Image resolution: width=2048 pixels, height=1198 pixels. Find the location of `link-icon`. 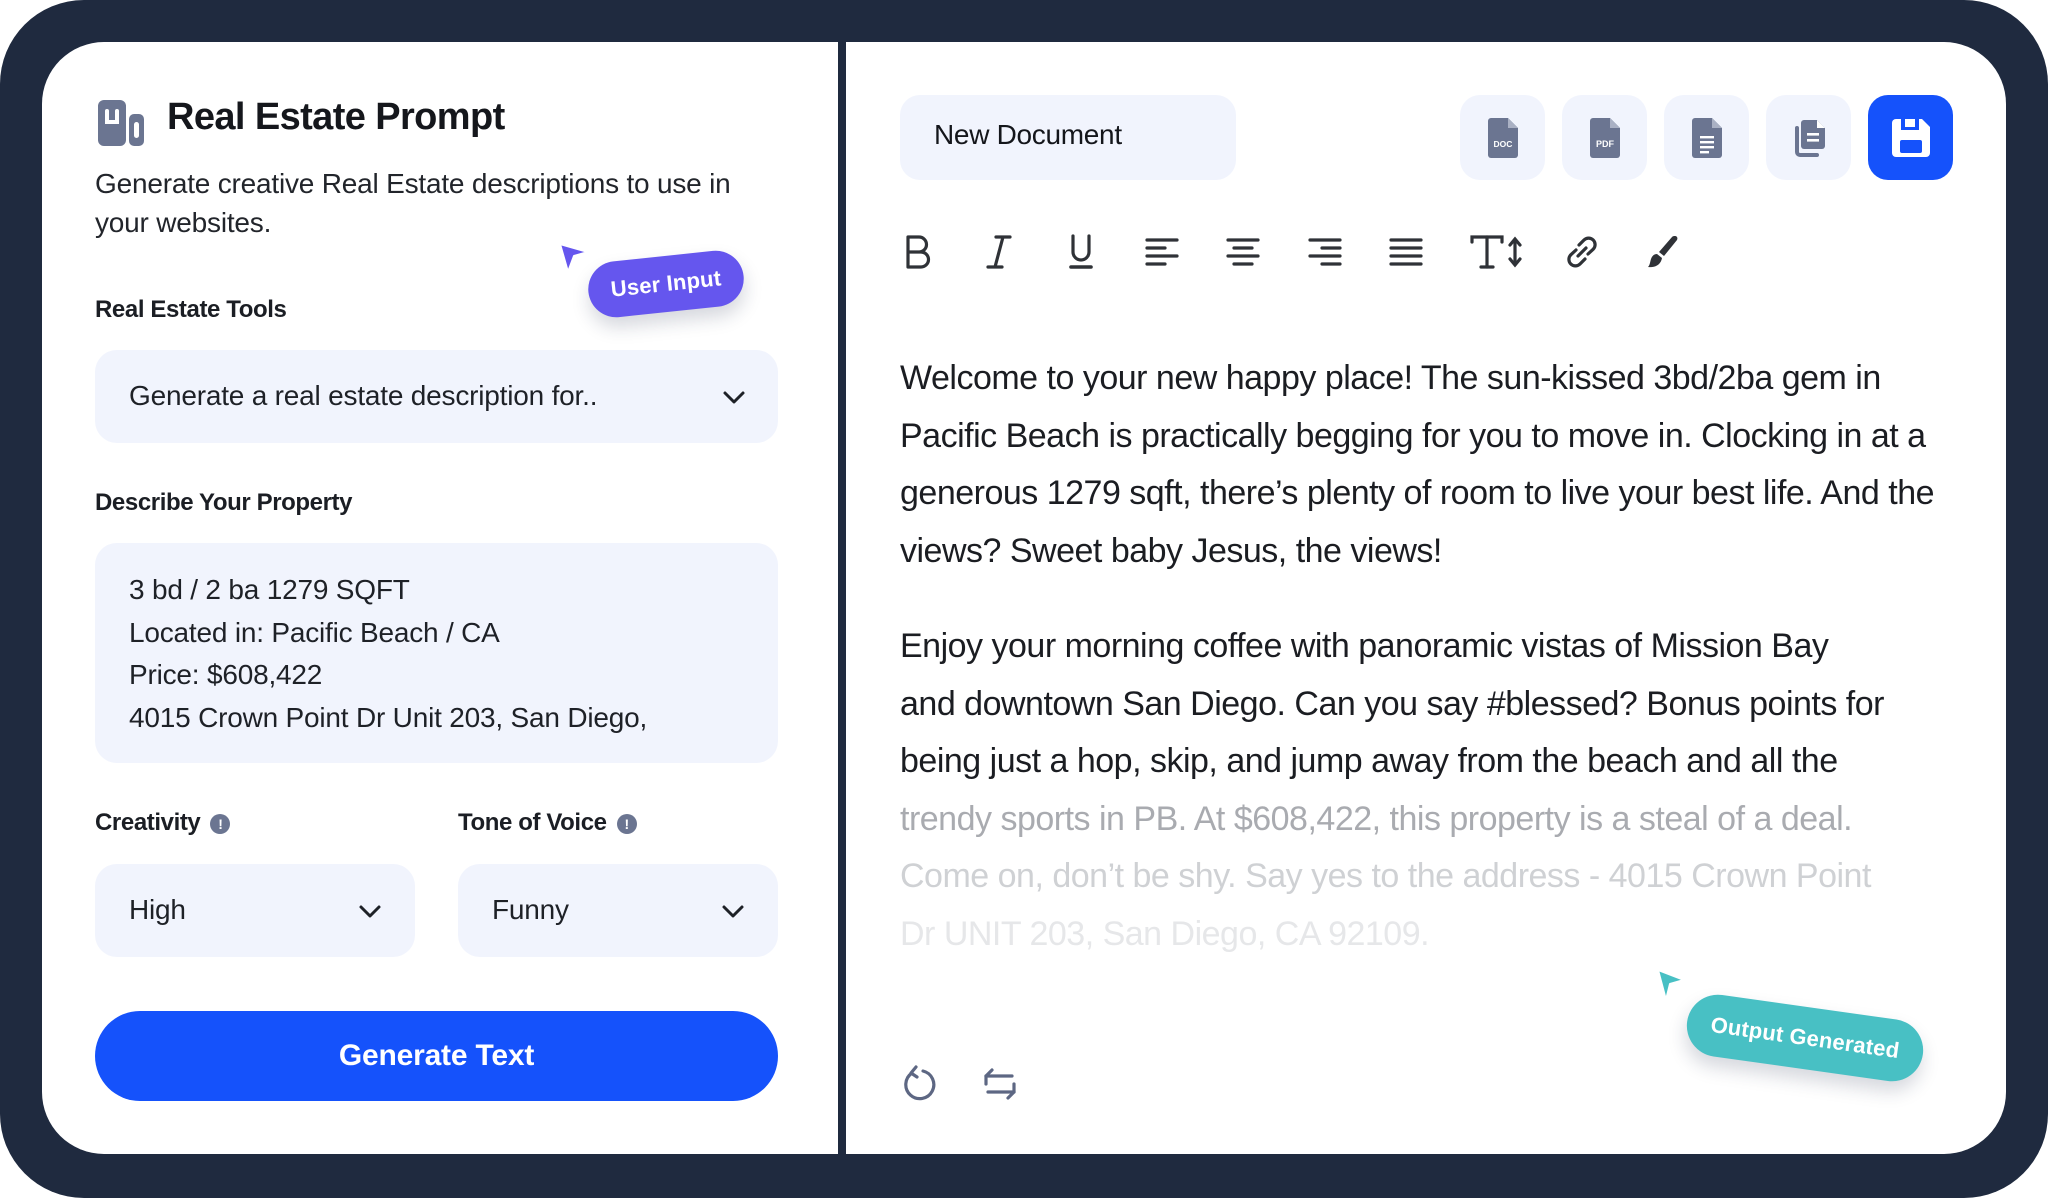

link-icon is located at coordinates (1582, 252).